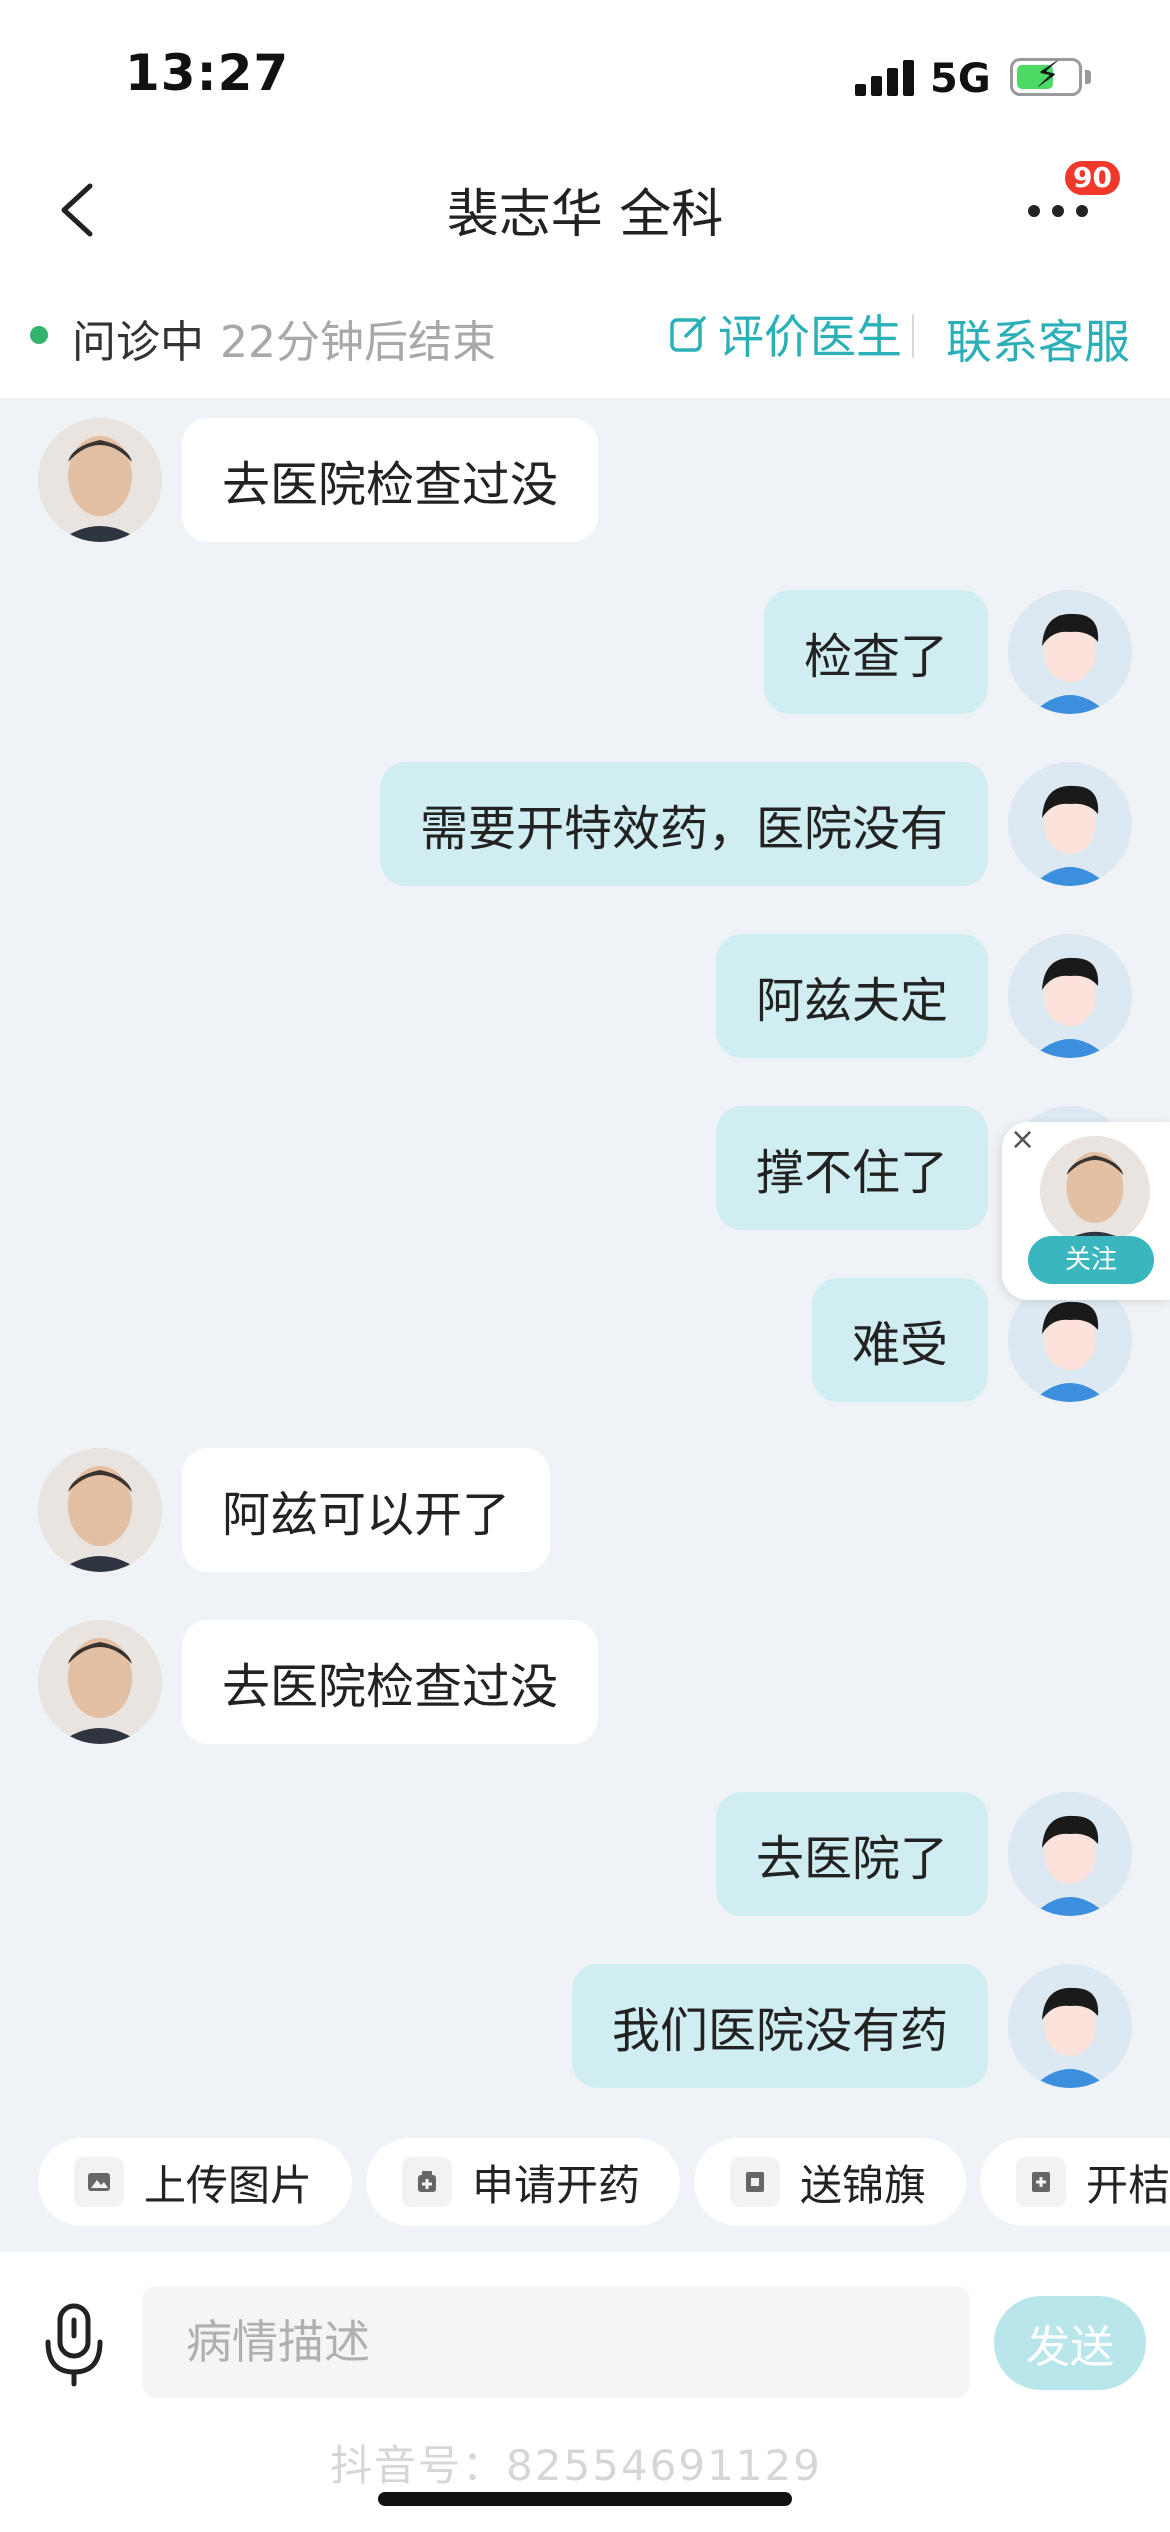  Describe the element at coordinates (138, 342) in the screenshot. I see `consult-status: 问诊中` at that location.